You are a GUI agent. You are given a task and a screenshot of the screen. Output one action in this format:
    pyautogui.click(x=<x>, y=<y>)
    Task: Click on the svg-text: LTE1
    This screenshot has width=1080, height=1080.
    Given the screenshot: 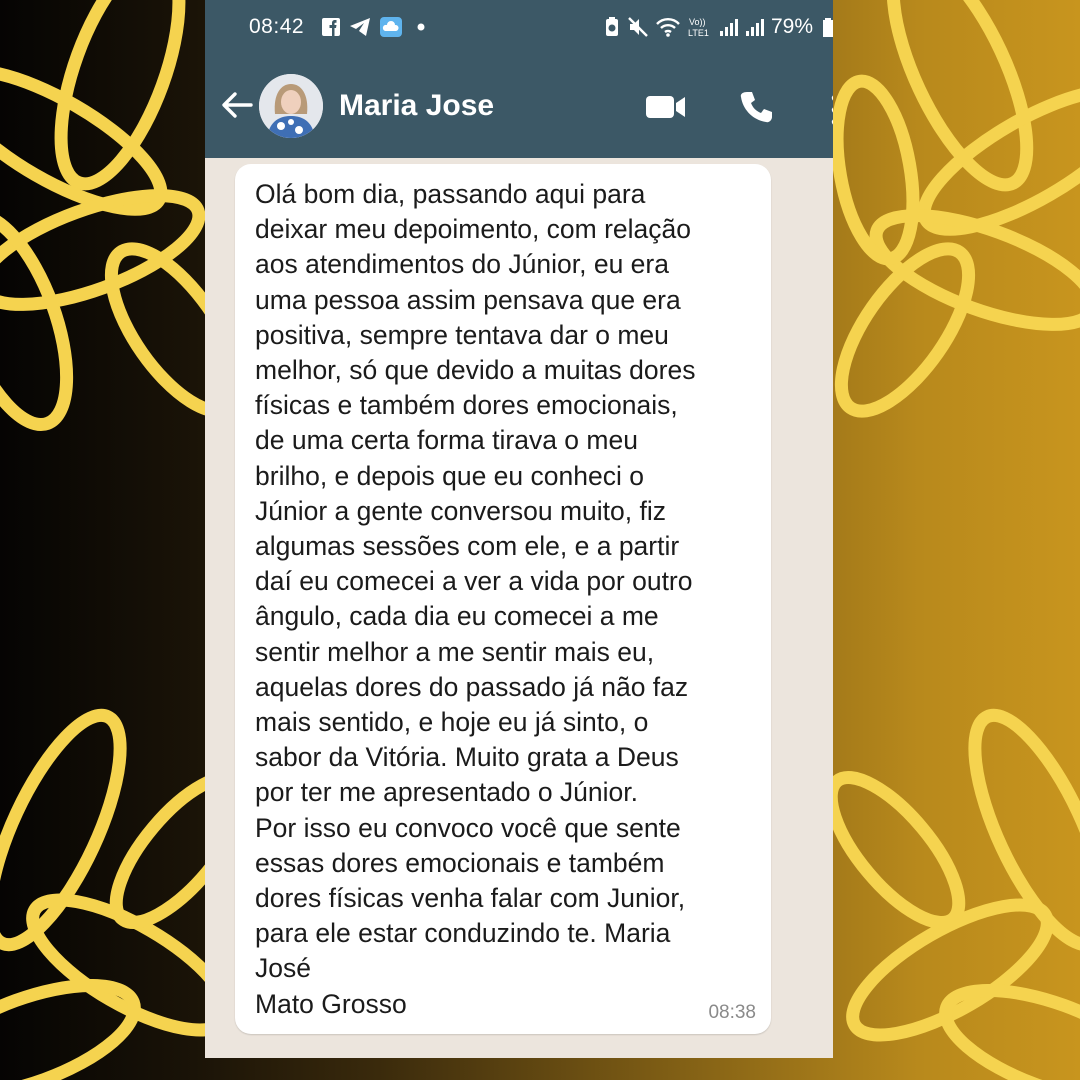 What is the action you would take?
    pyautogui.click(x=698, y=33)
    